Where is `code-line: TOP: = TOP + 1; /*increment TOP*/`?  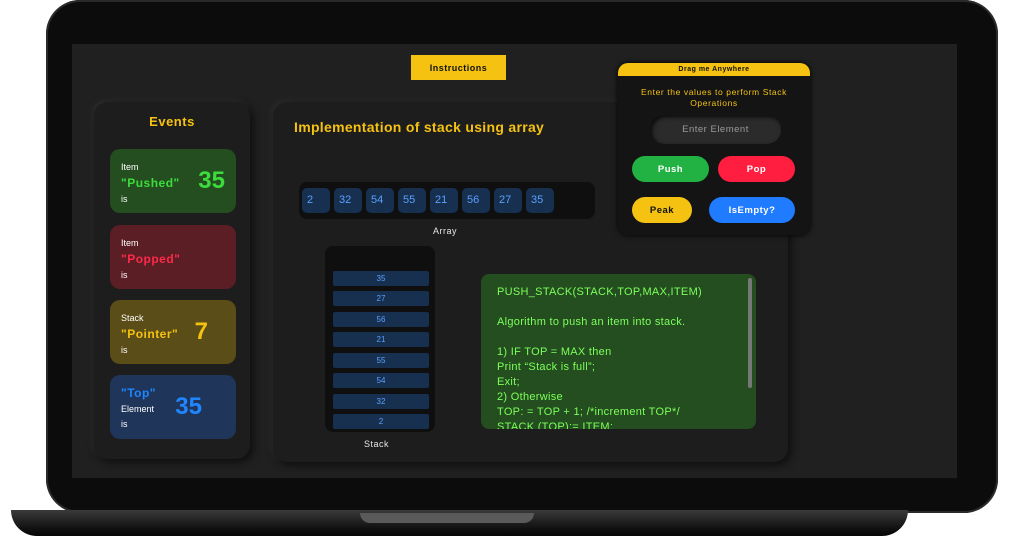
code-line: TOP: = TOP + 1; /*increment TOP*/ is located at coordinates (588, 412).